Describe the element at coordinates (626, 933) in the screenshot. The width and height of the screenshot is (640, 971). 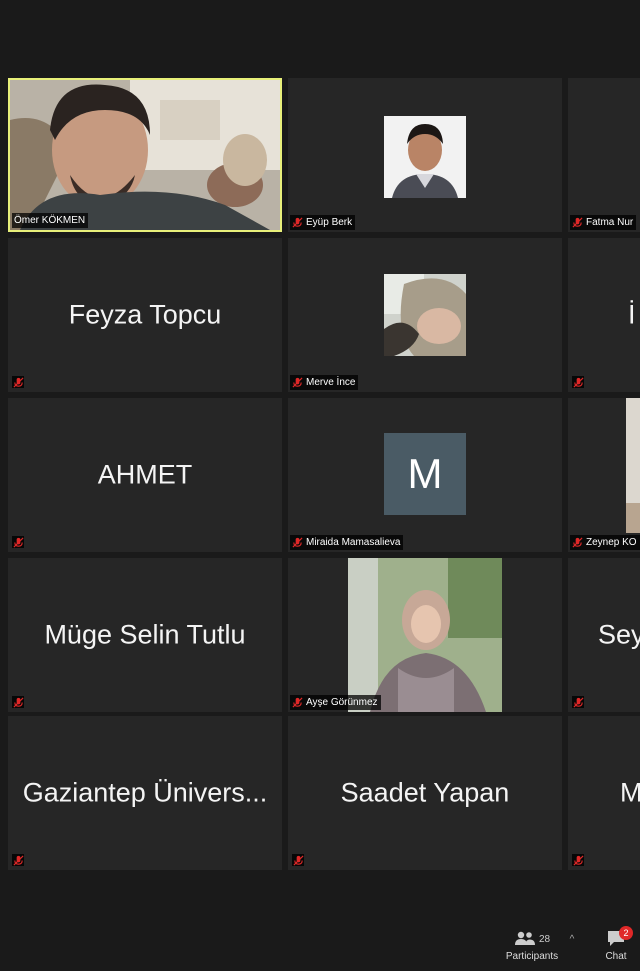
I see `chat-unread-badge: 2` at that location.